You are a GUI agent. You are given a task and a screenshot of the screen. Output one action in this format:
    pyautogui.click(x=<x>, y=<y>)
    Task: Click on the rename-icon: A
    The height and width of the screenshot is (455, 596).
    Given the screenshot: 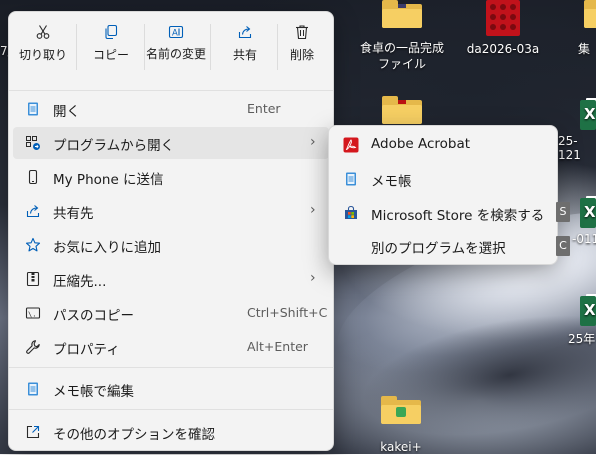 What is the action you would take?
    pyautogui.click(x=176, y=32)
    